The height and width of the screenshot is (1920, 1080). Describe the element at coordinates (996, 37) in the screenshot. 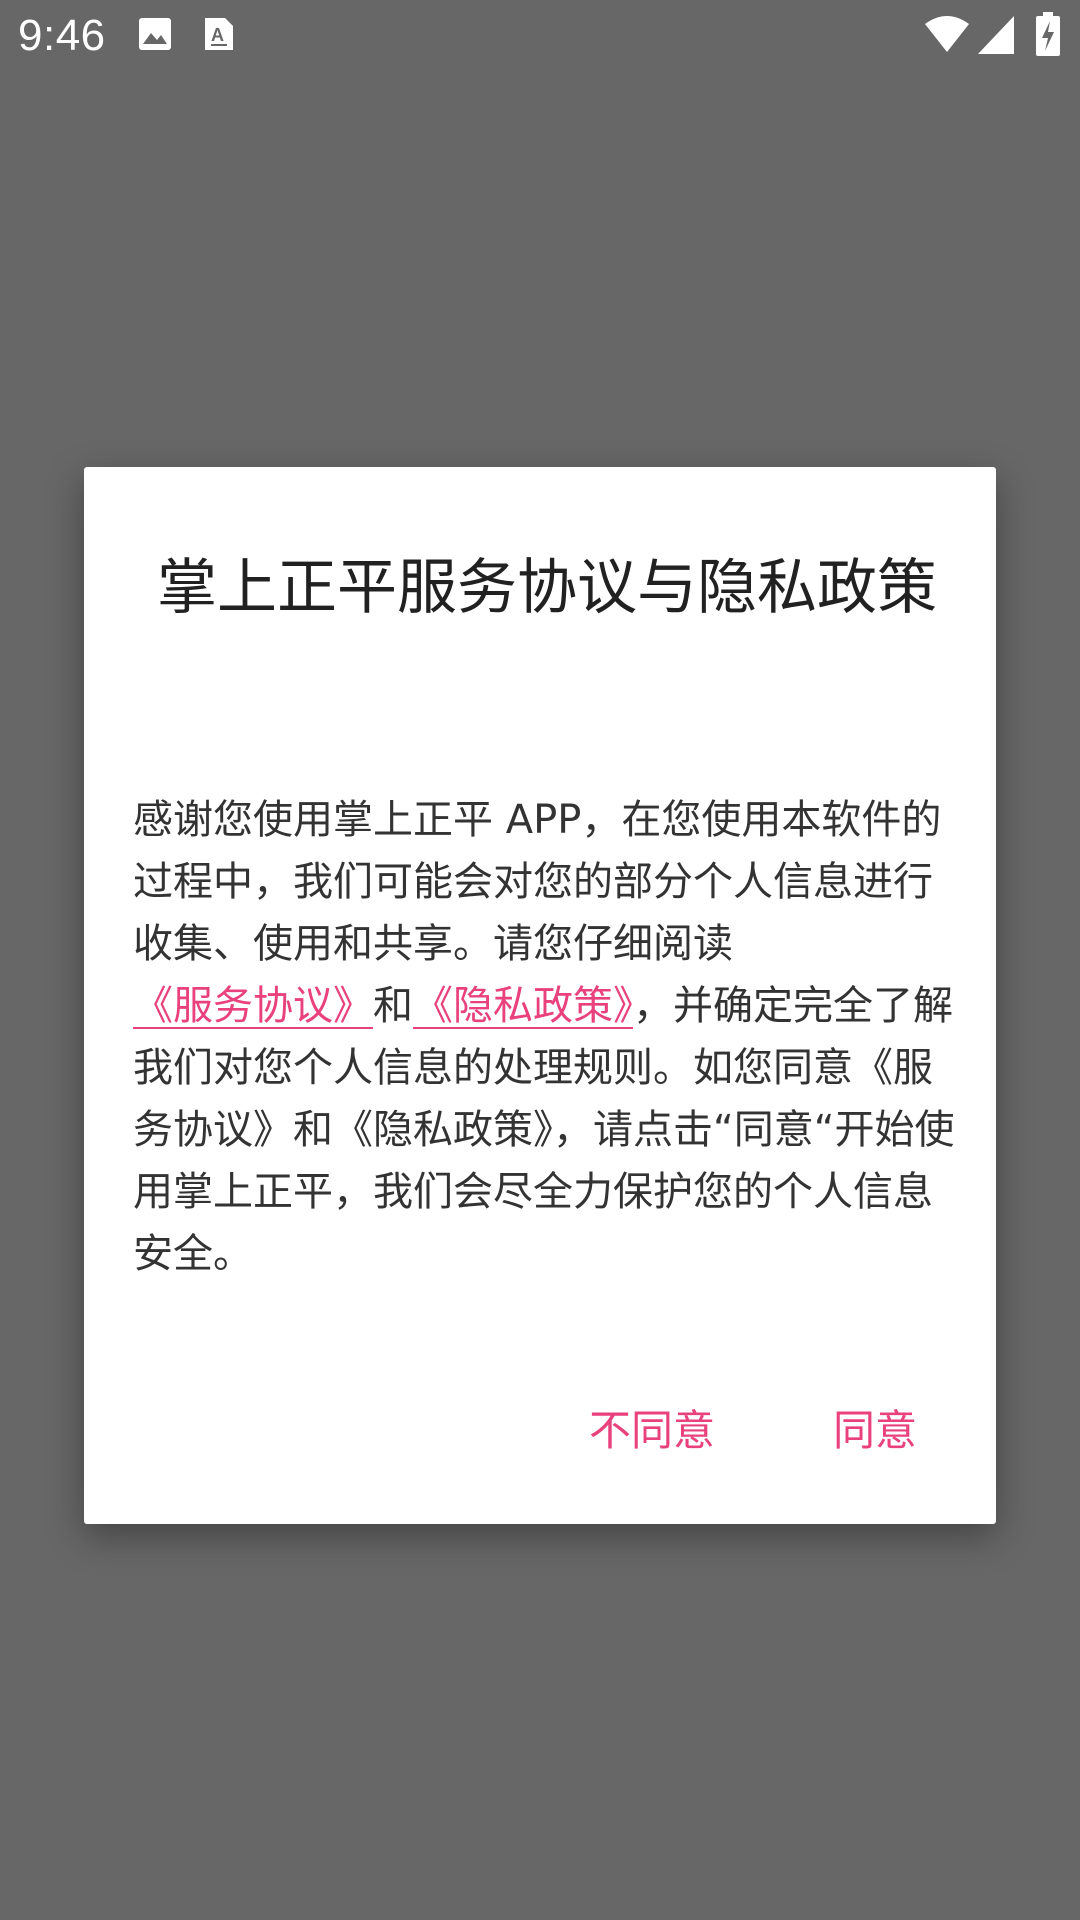

I see `cell-signal-icon` at that location.